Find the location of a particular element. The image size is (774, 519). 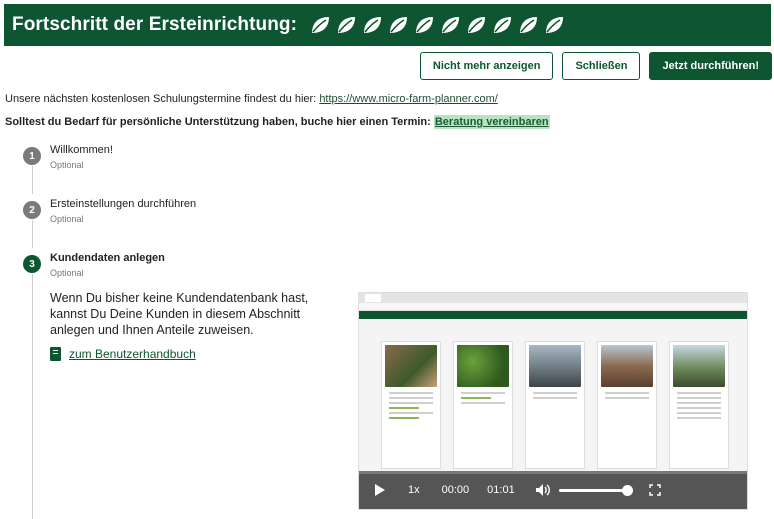

video-progress-bar is located at coordinates (553, 472).